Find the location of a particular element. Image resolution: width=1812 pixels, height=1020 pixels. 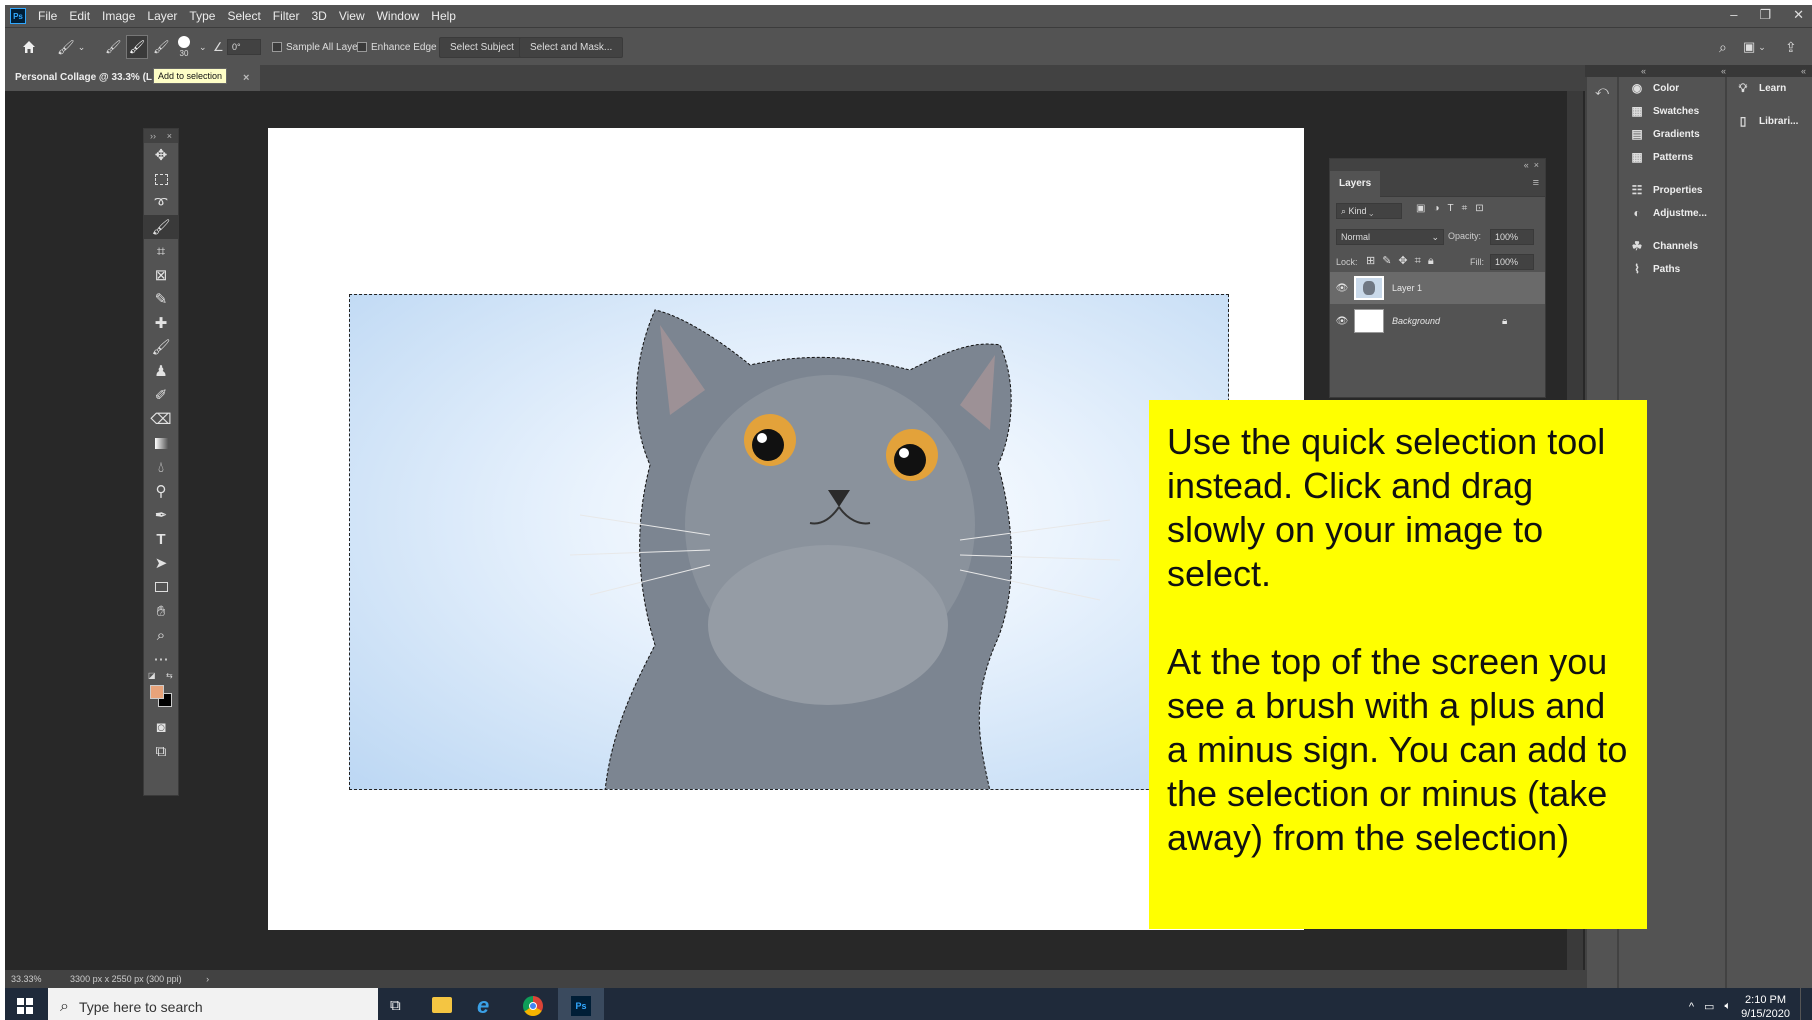

panel-paths: ⌇ Paths is located at coordinates (1654, 269).